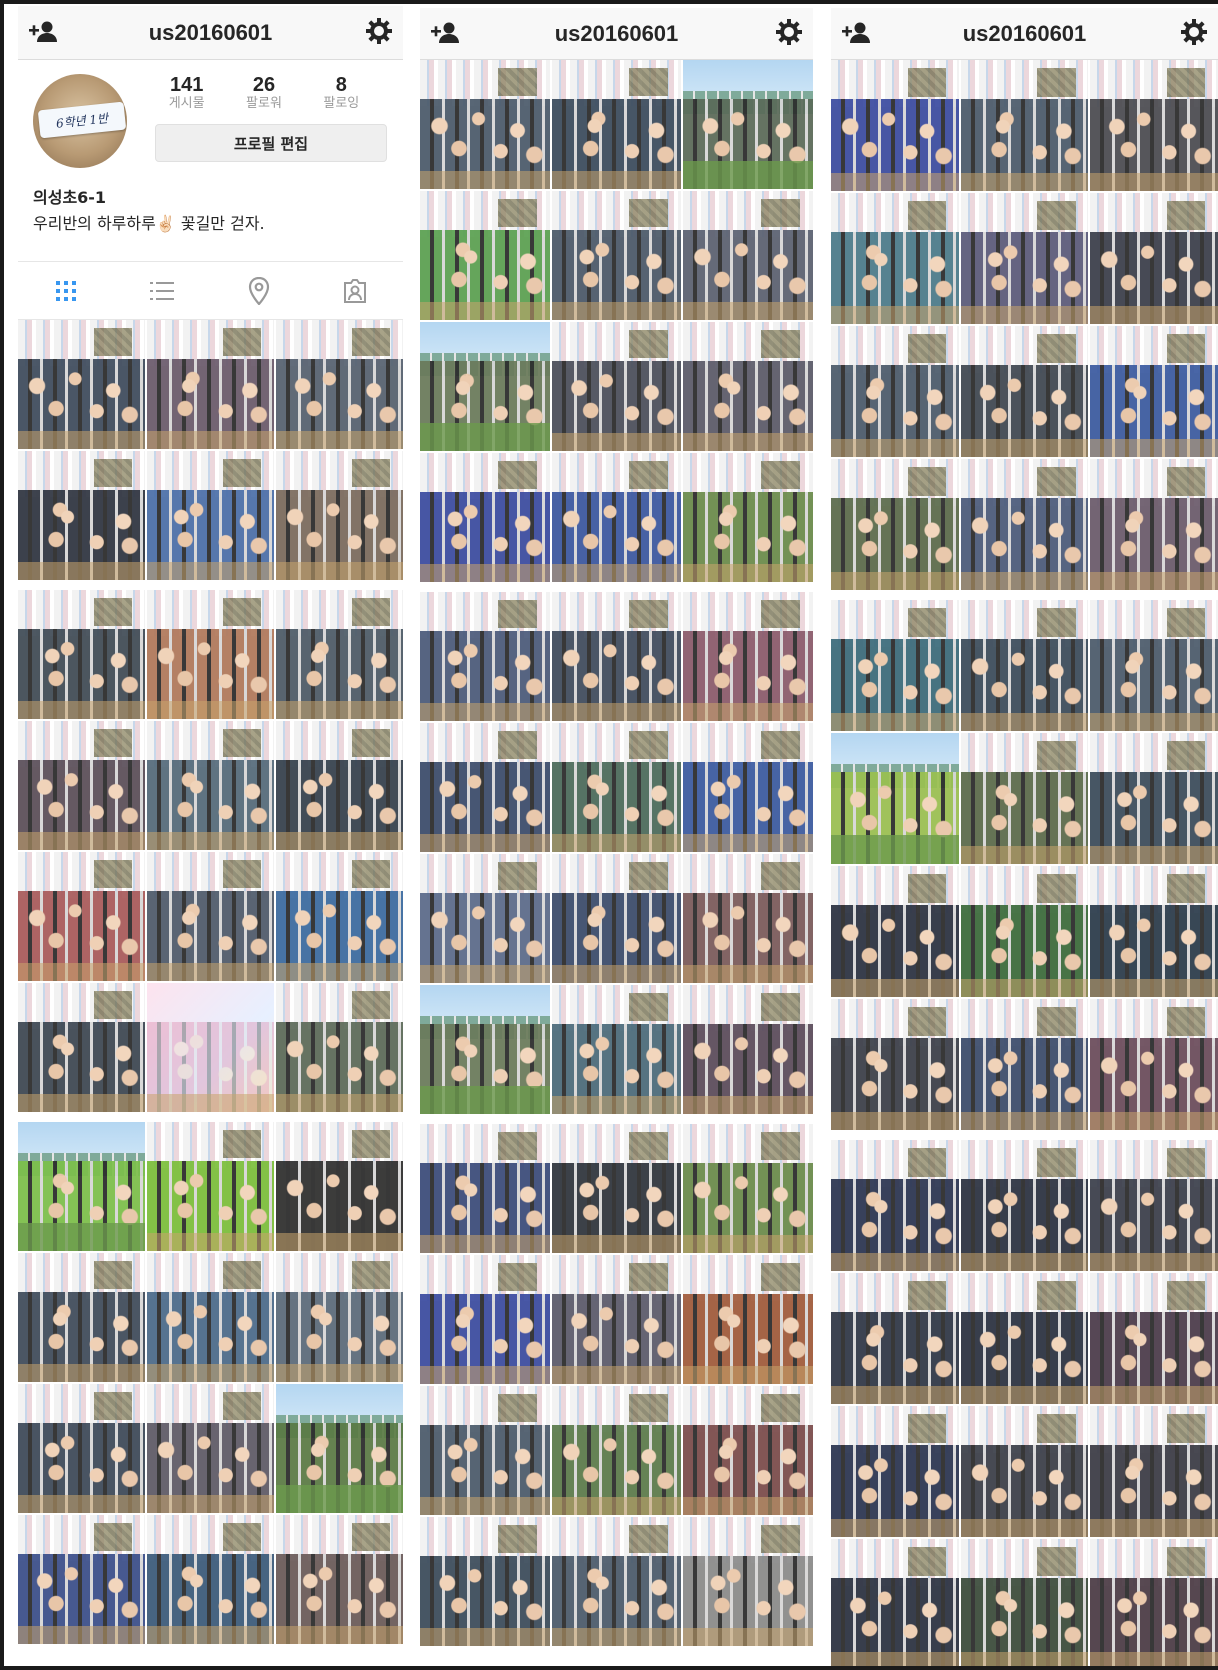  Describe the element at coordinates (341, 93) in the screenshot. I see `stat-following: 8 팔로잉` at that location.